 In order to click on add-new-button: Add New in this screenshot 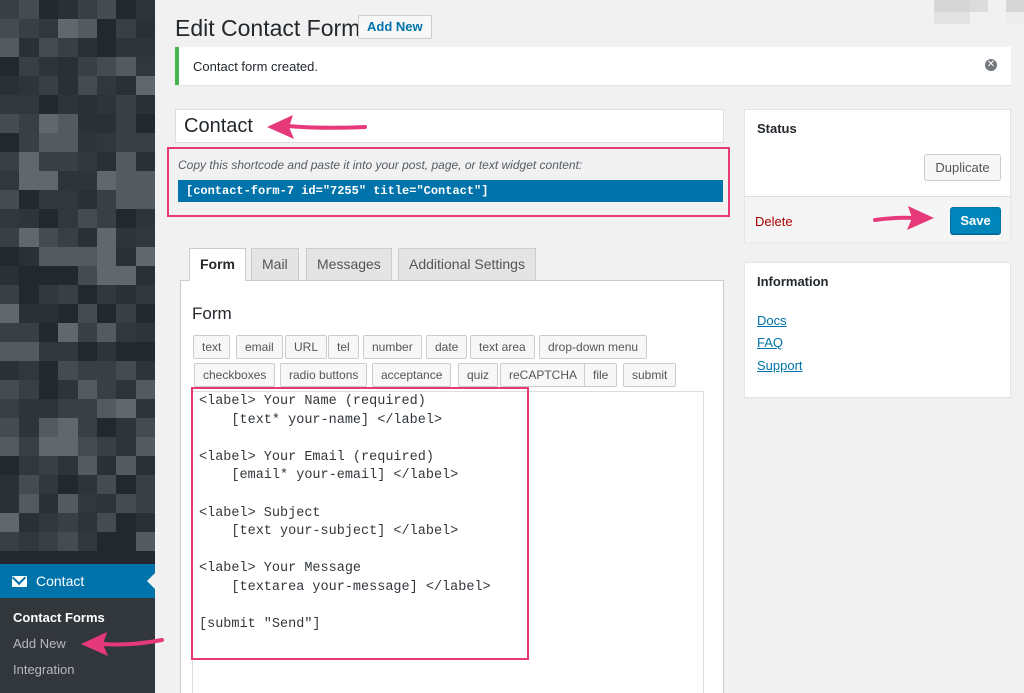, I will do `click(395, 27)`.